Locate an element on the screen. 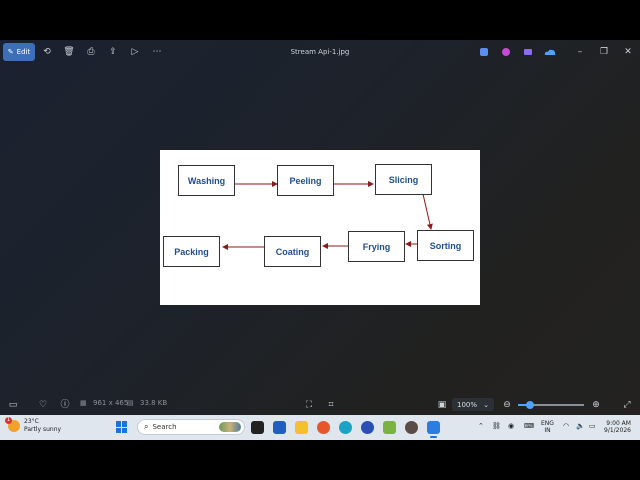 The image size is (640, 480). close-icon: ✕ is located at coordinates (628, 52).